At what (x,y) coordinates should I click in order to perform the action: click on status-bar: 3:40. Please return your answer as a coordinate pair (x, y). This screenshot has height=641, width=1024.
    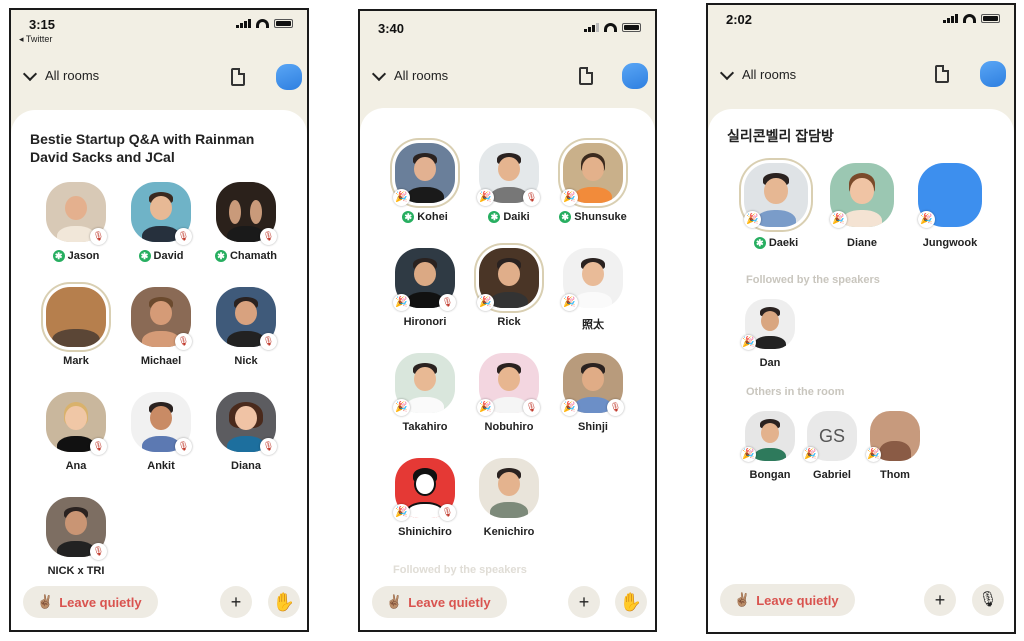
    Looking at the image, I should click on (507, 31).